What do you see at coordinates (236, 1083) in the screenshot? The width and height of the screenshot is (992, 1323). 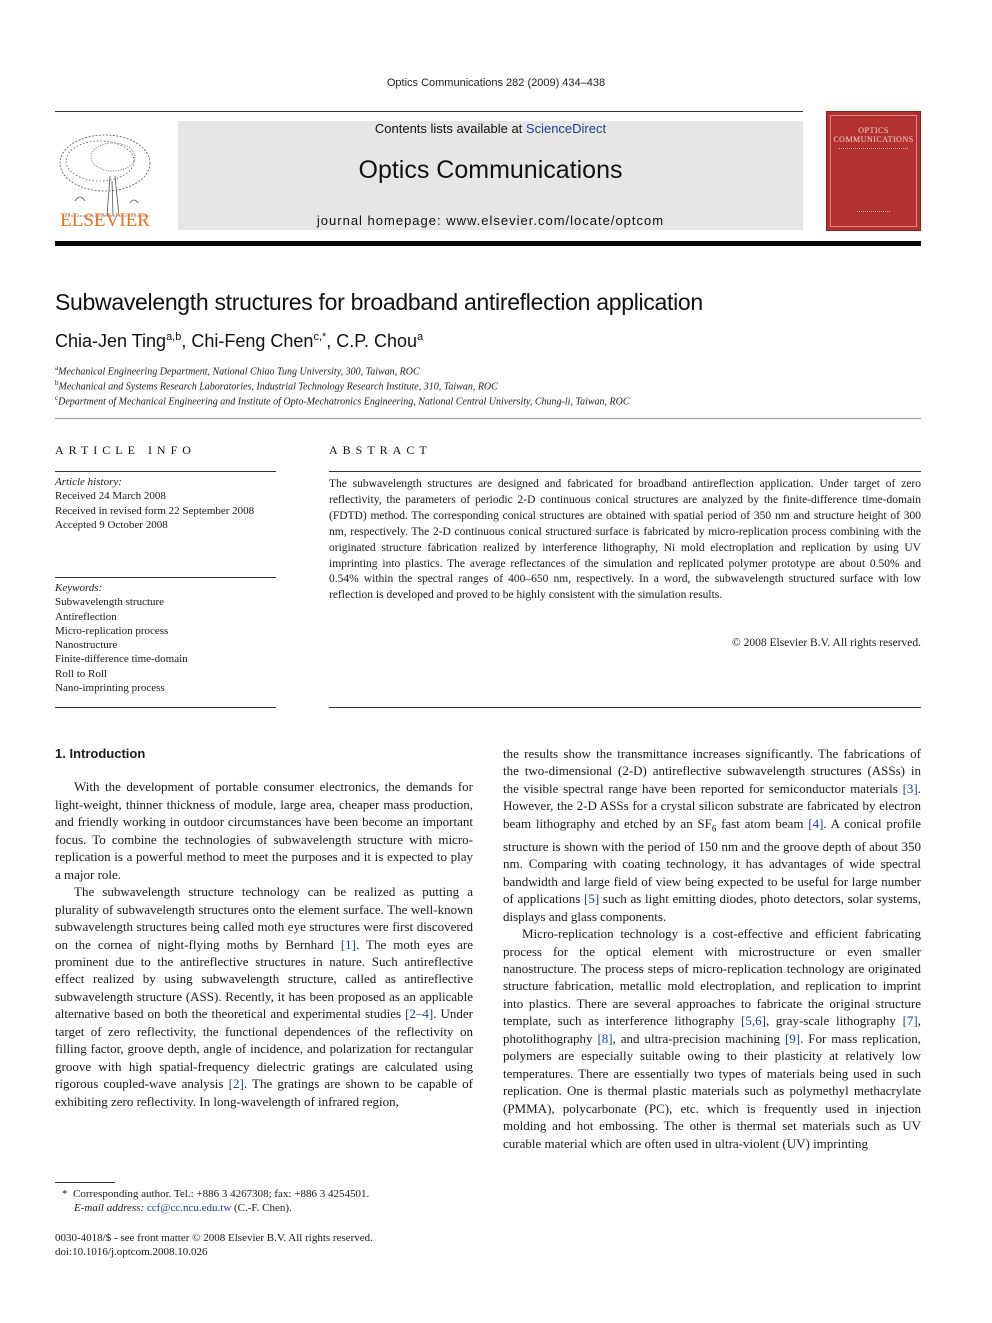 I see `citation-link: [2]` at bounding box center [236, 1083].